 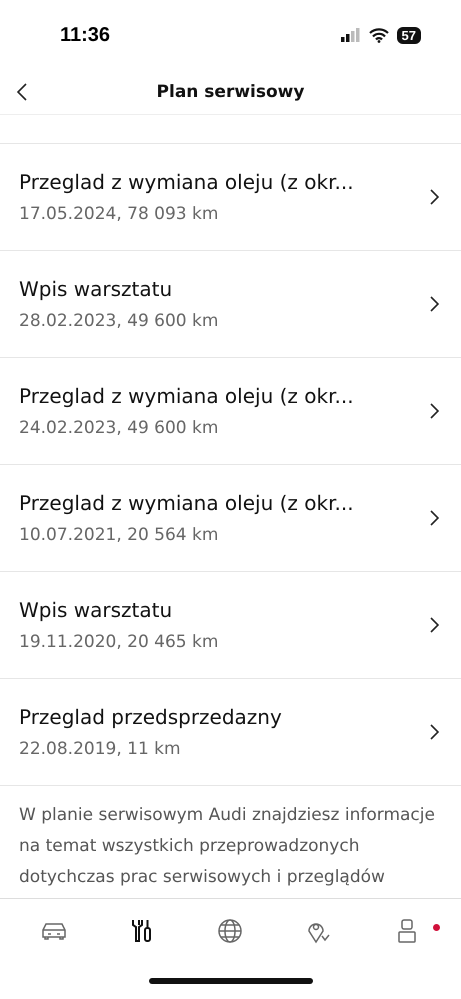 What do you see at coordinates (119, 214) in the screenshot?
I see `entry-date-mileage: 17.05.2024, 78 093 km` at bounding box center [119, 214].